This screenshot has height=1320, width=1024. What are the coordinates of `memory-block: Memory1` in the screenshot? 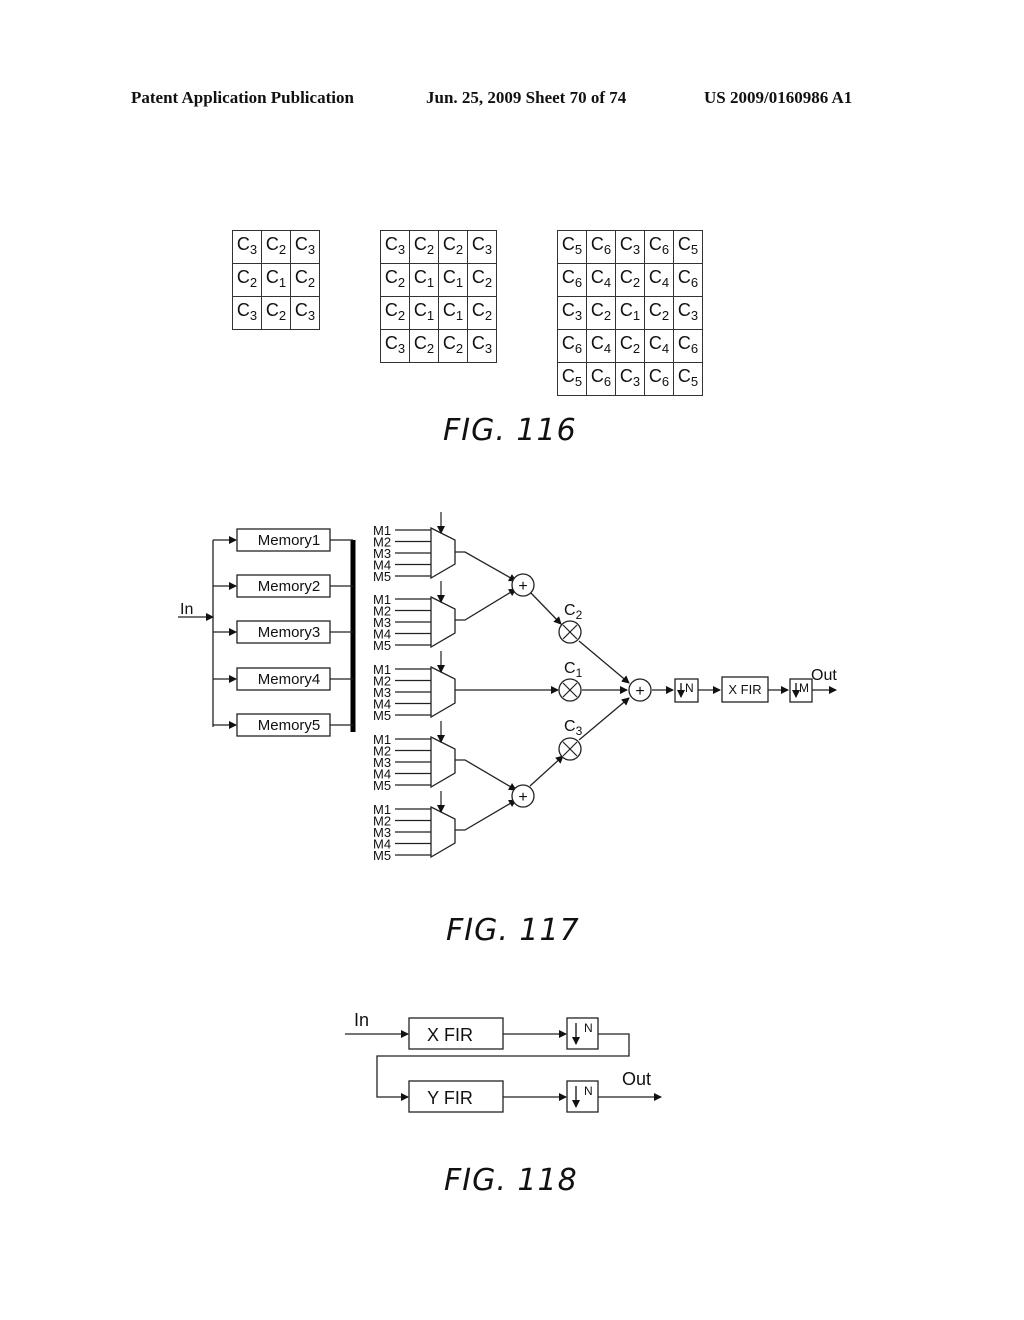 It's located at (283, 540).